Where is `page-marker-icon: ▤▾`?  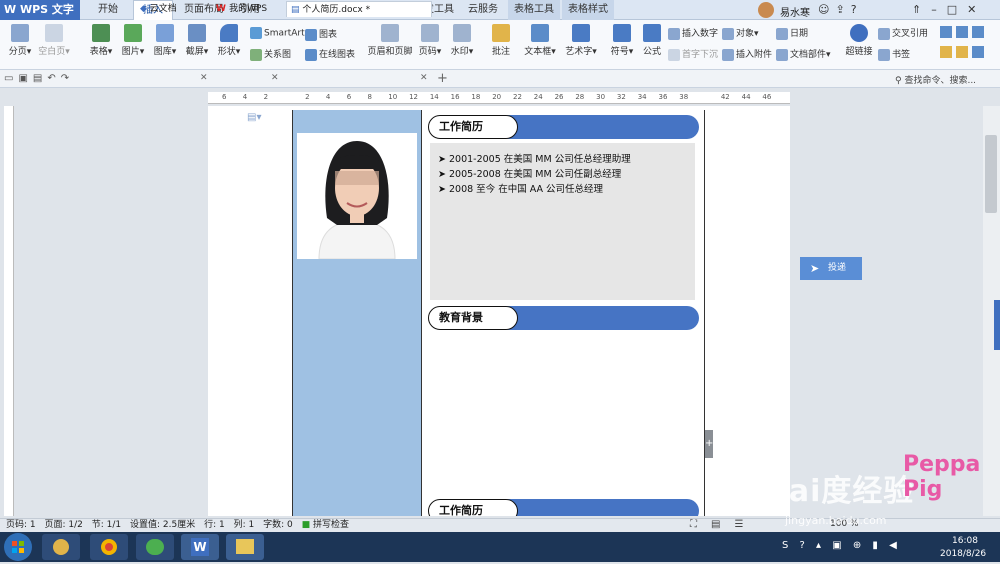
page-marker-icon: ▤▾ is located at coordinates (254, 117).